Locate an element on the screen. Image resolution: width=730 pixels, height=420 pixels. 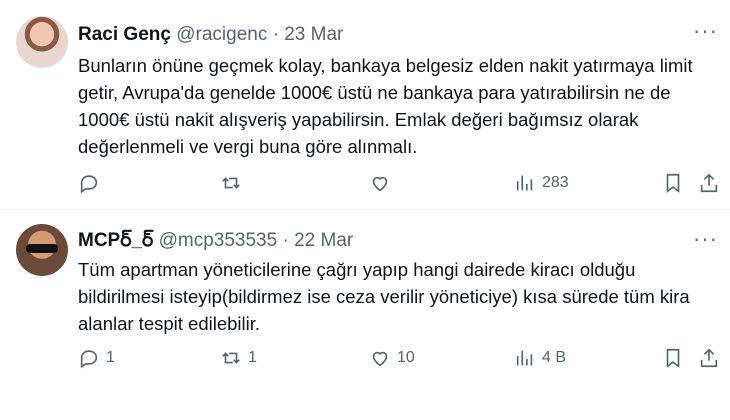
tweet-header: Raci Genç @racigenc · 23 Mar is located at coordinates (210, 35).